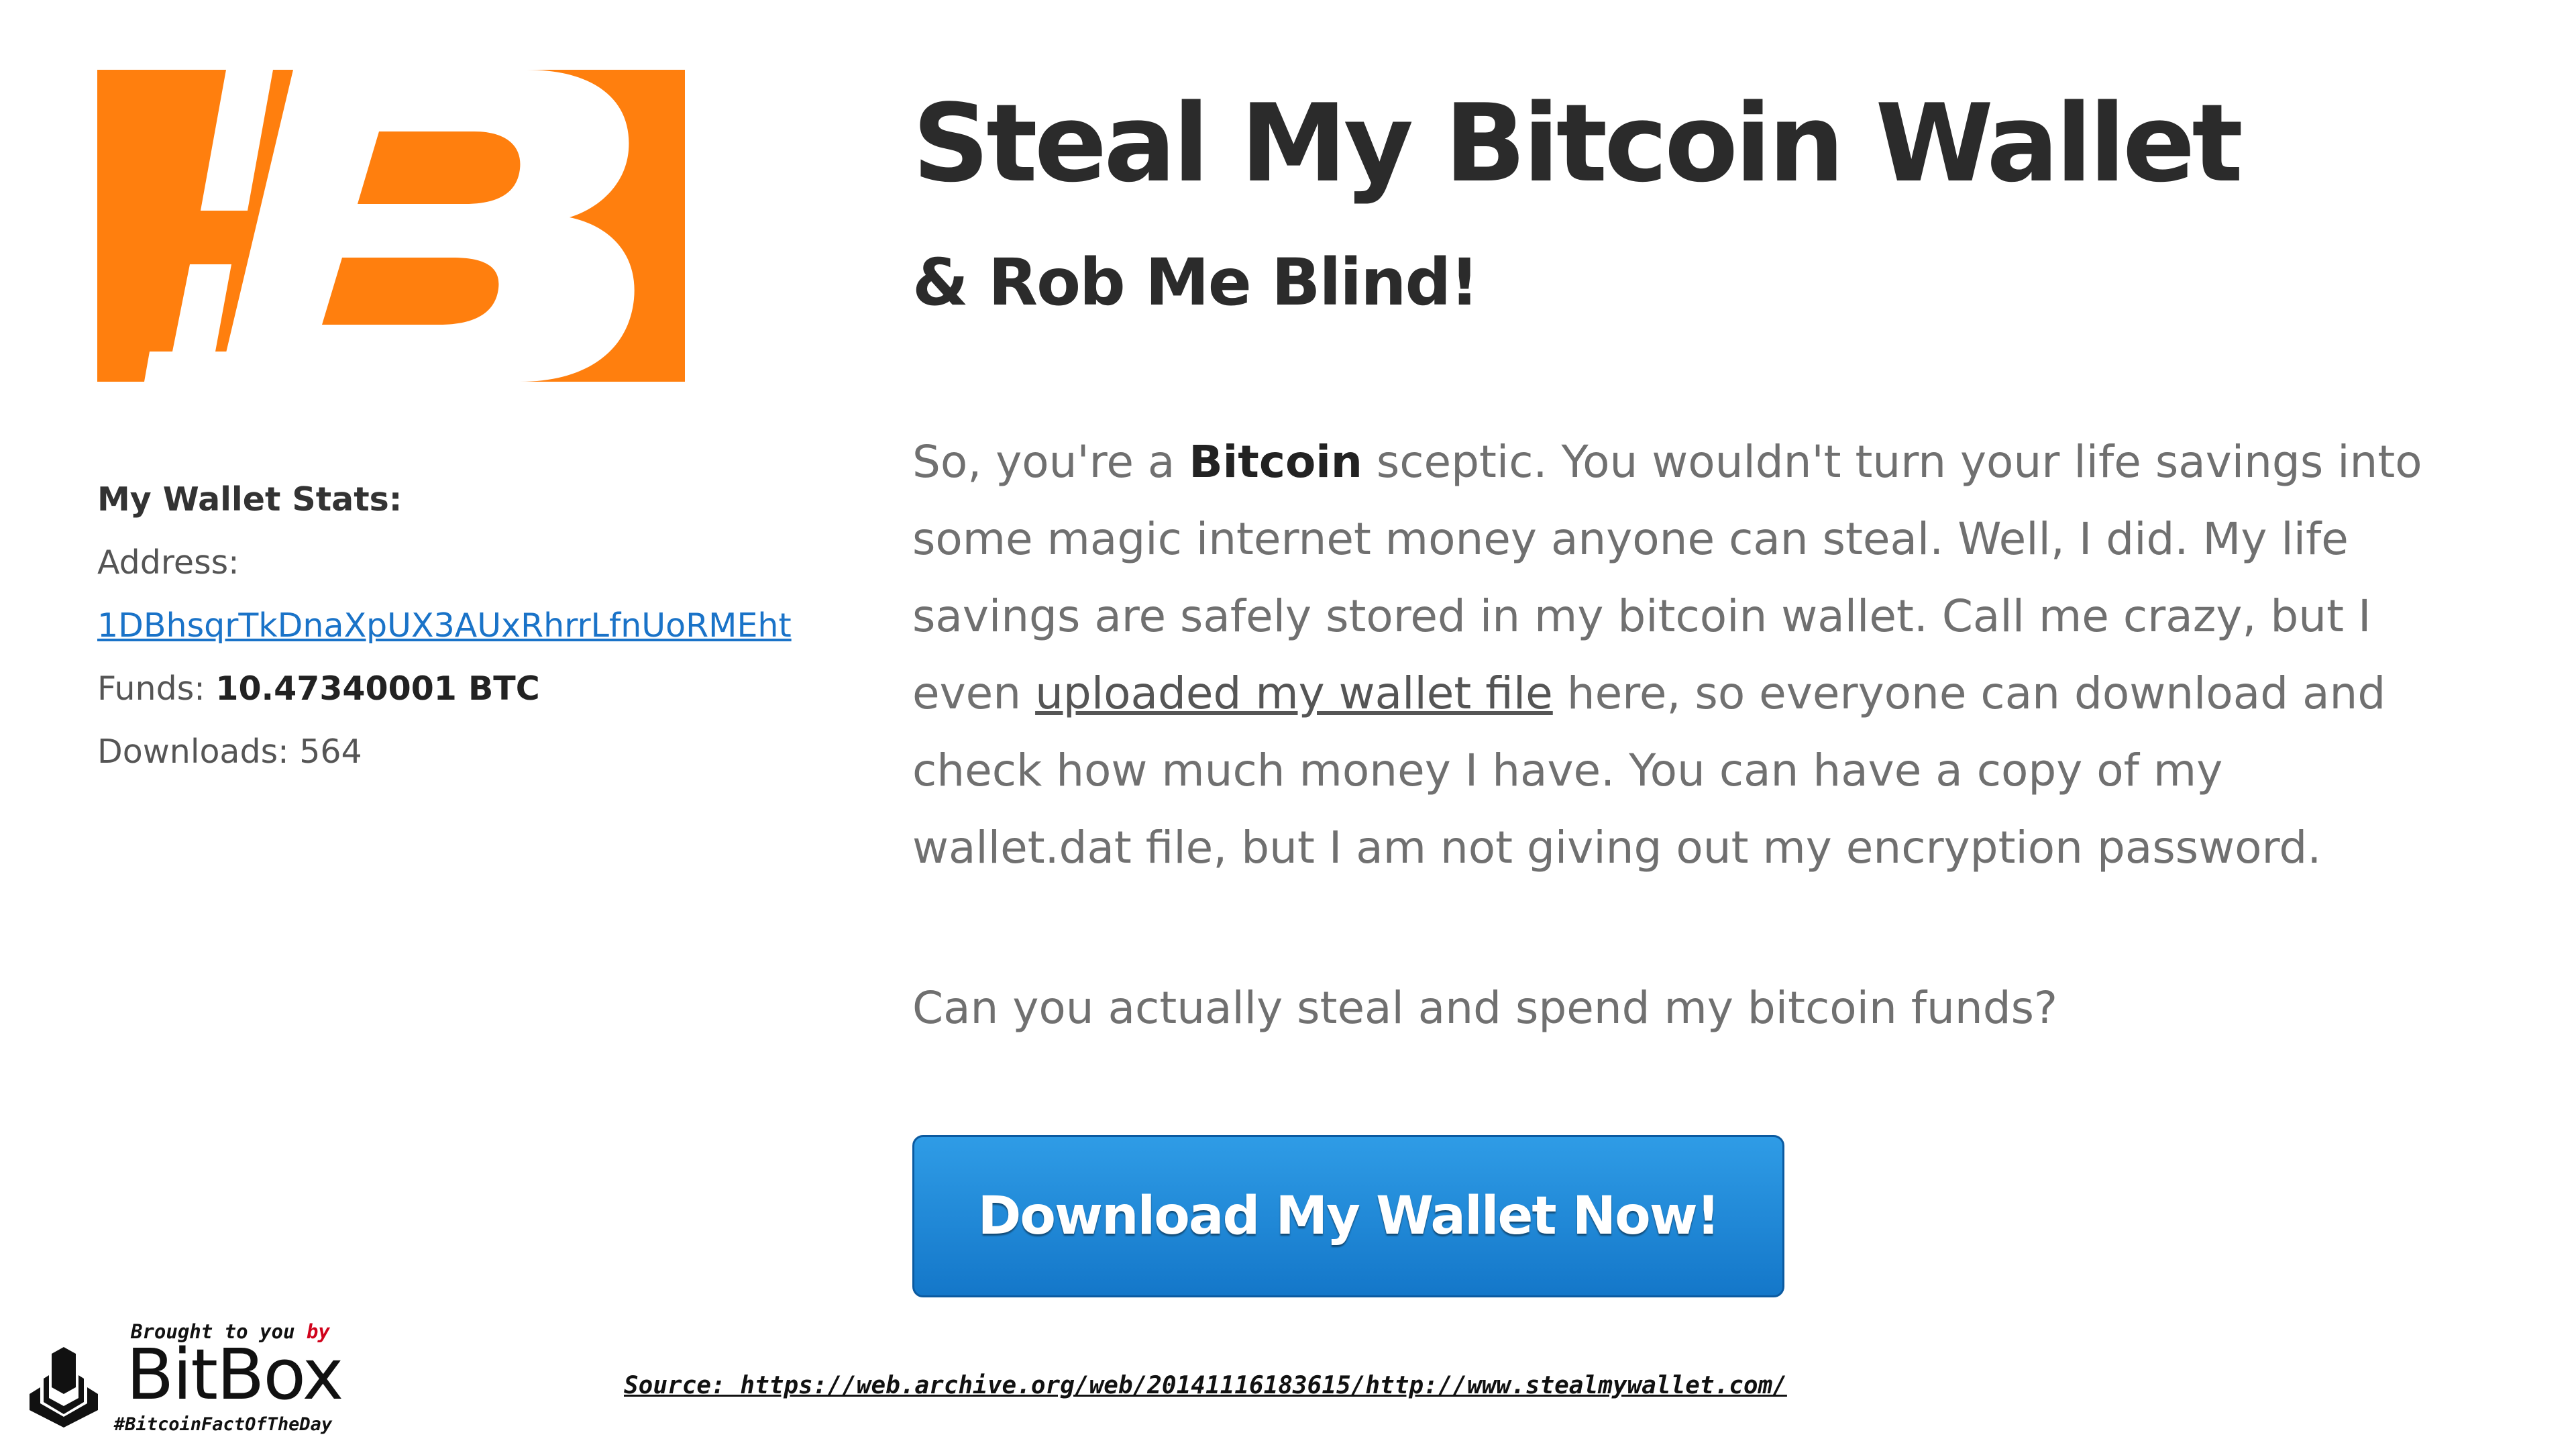 Image resolution: width=2576 pixels, height=1449 pixels. Describe the element at coordinates (1275, 462) in the screenshot. I see `bitcoin-bold-text: Bitcoin` at that location.